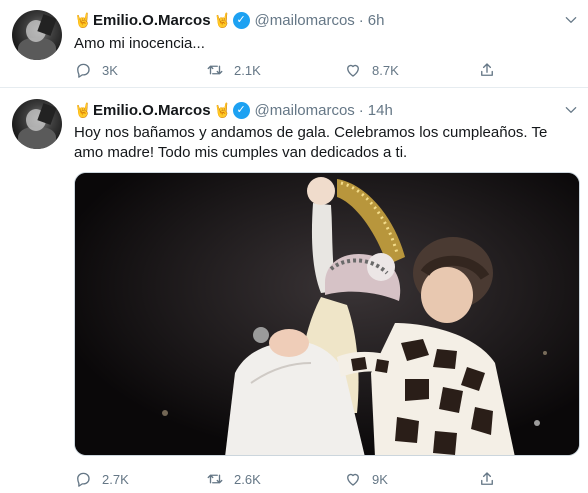 The image size is (588, 493). I want to click on reply-button: 2.7K, so click(101, 479).